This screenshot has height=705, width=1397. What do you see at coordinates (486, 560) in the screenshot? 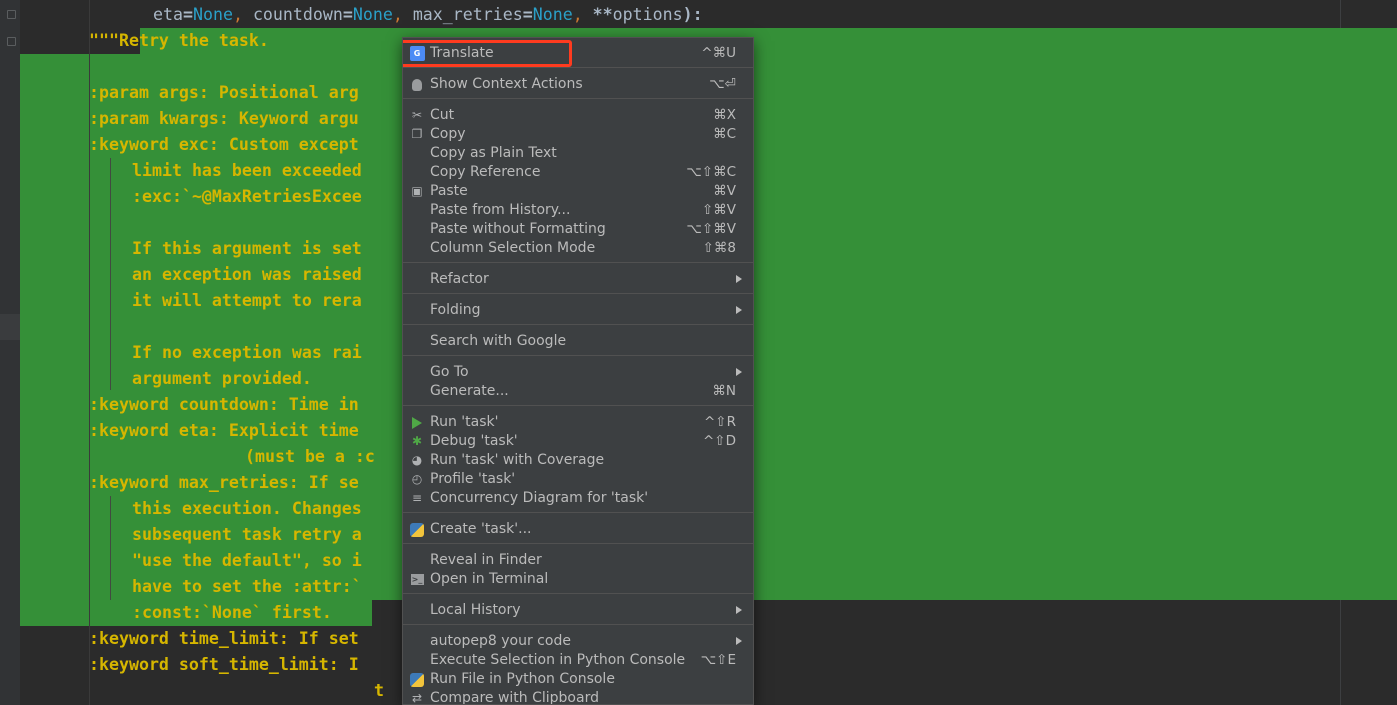
I see `menu-item-label: Reveal in Finder` at bounding box center [486, 560].